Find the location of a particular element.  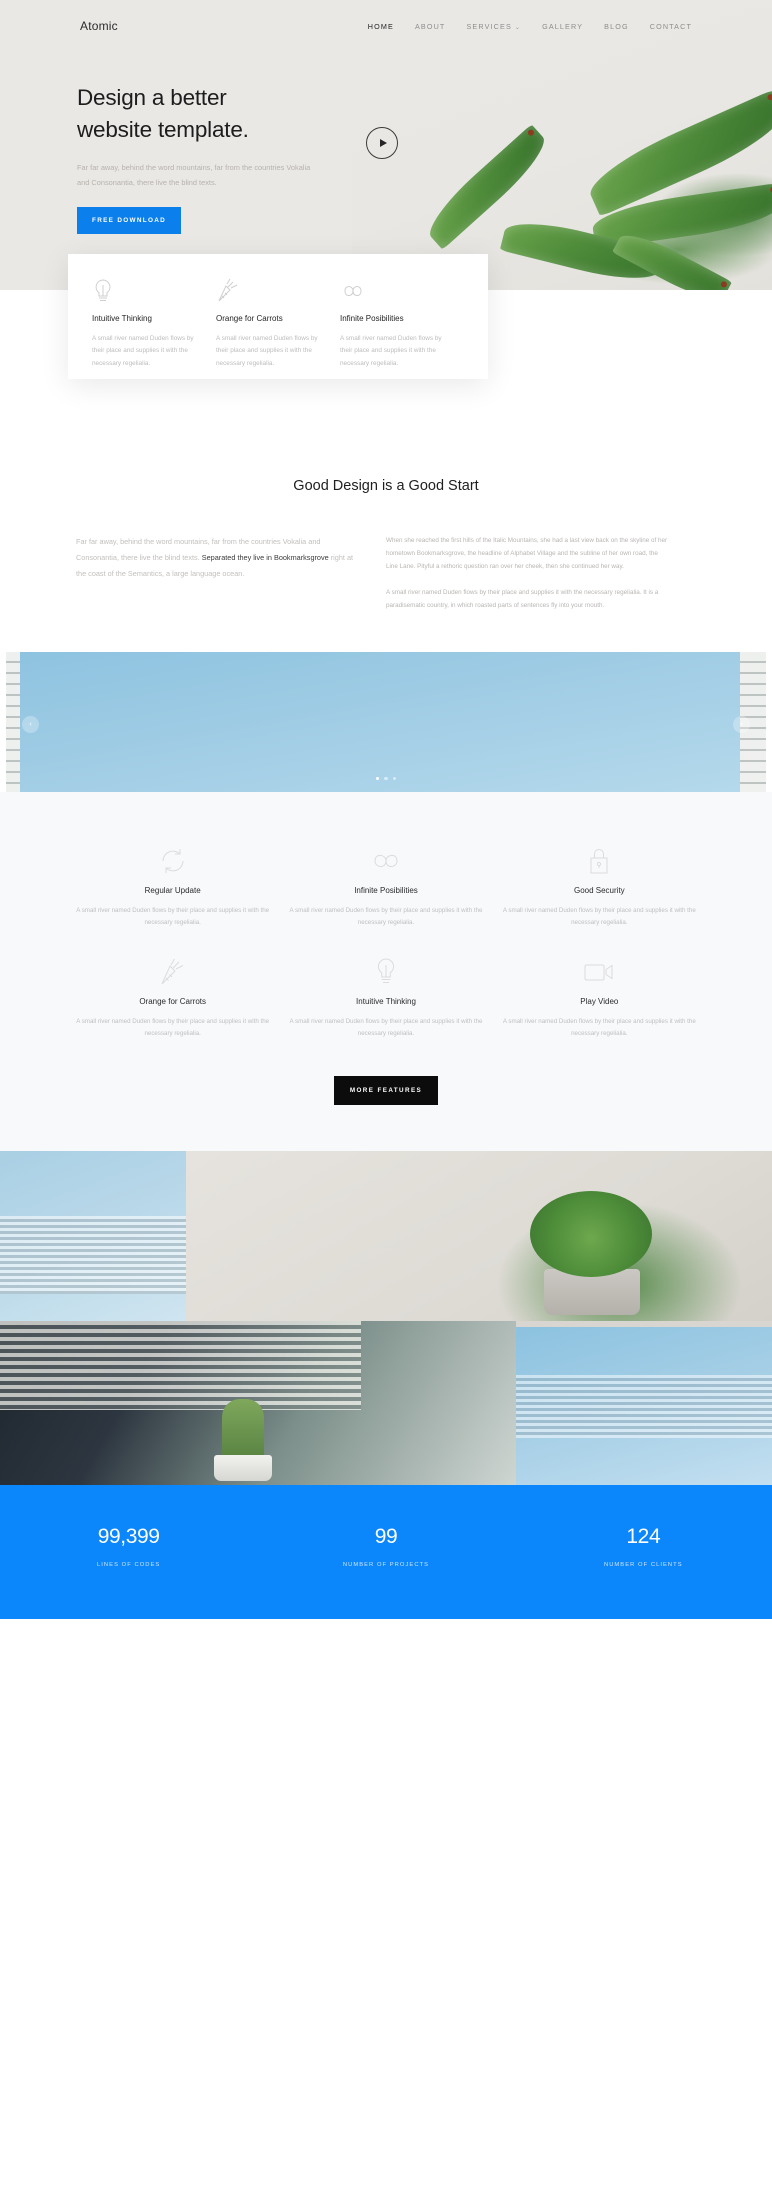

chevron-left-icon: ‹ is located at coordinates (30, 725).